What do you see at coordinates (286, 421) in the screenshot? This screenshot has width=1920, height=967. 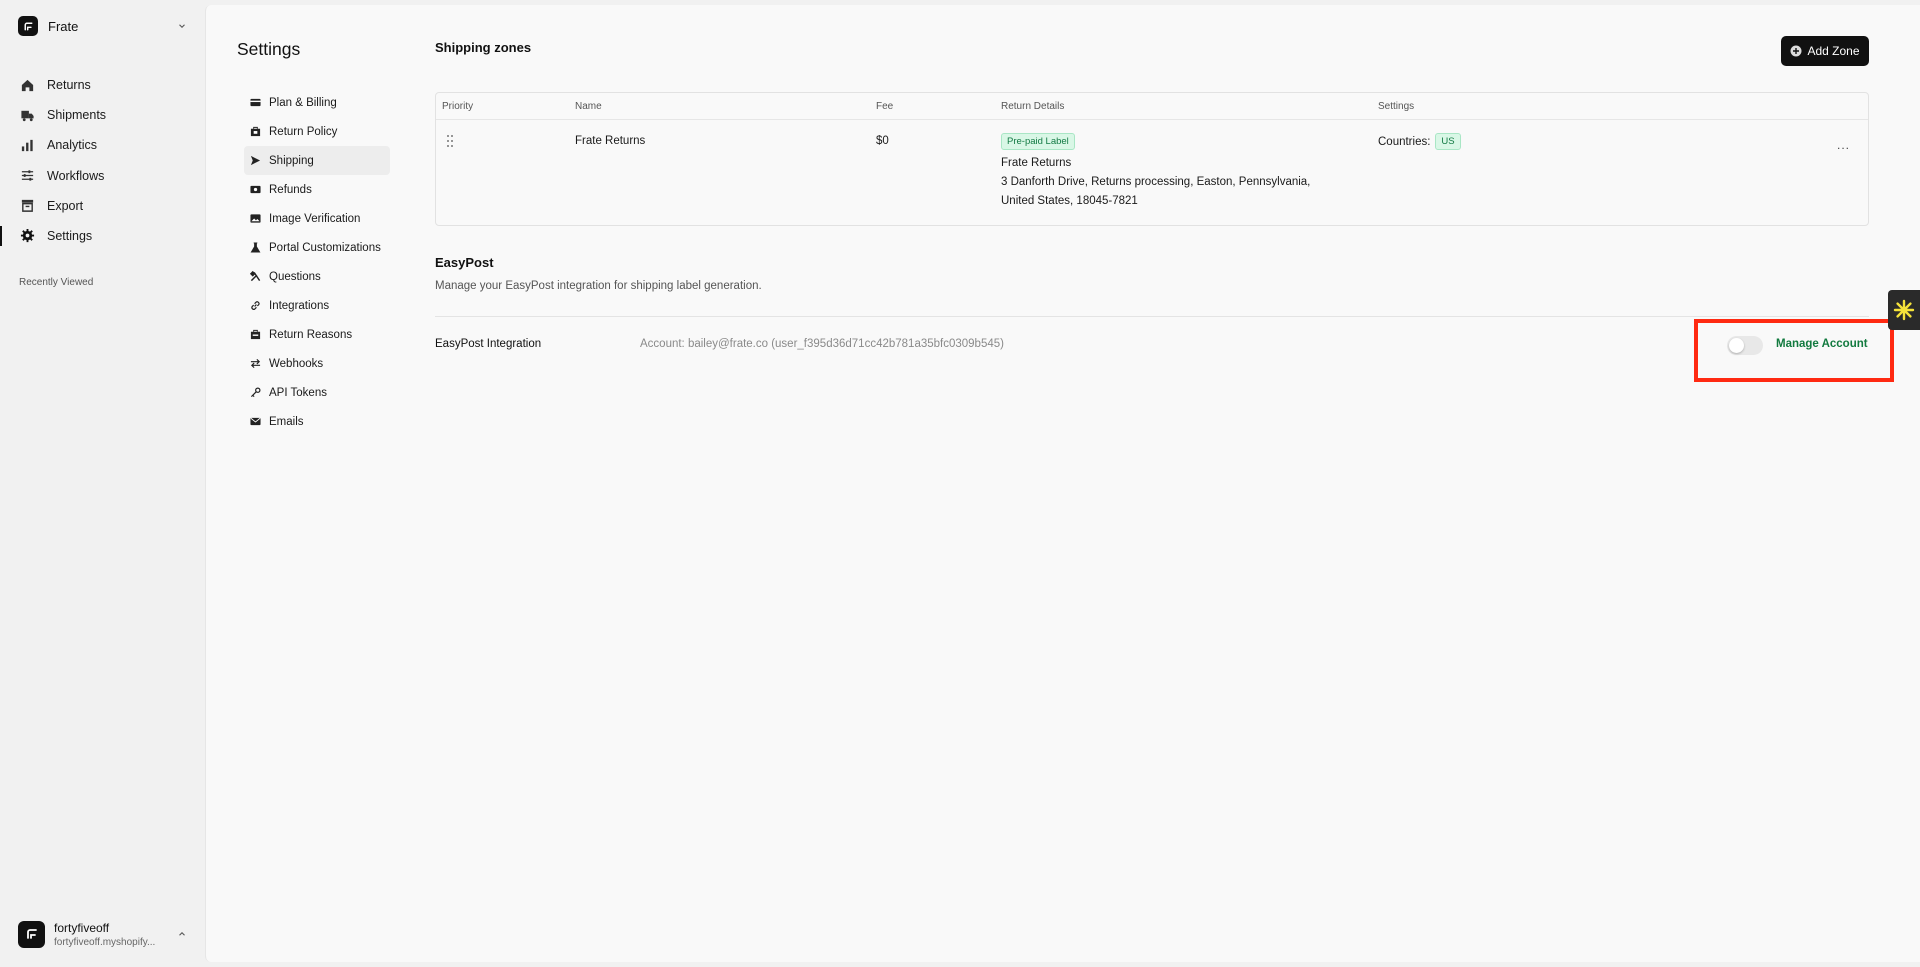 I see `settings-item-label: Emails` at bounding box center [286, 421].